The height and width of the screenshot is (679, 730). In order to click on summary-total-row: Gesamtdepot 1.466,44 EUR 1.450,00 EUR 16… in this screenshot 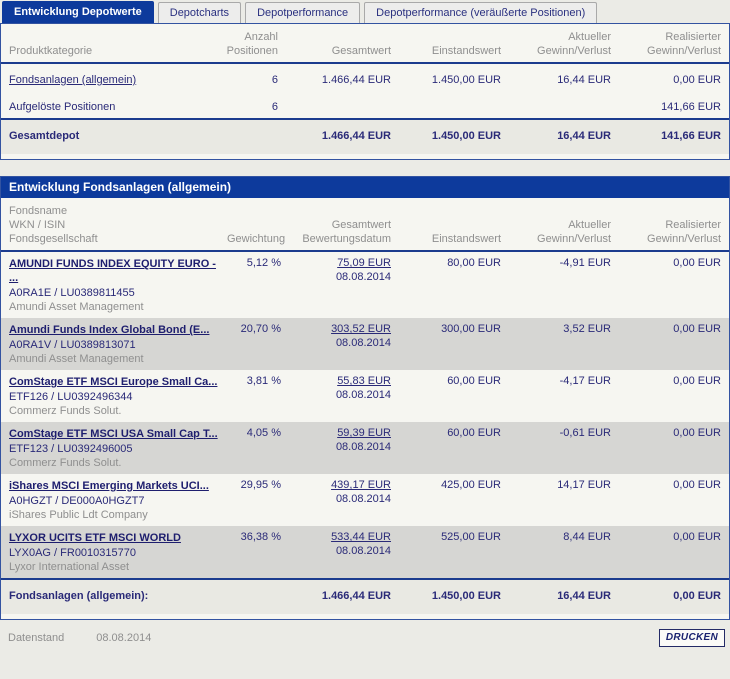, I will do `click(365, 136)`.